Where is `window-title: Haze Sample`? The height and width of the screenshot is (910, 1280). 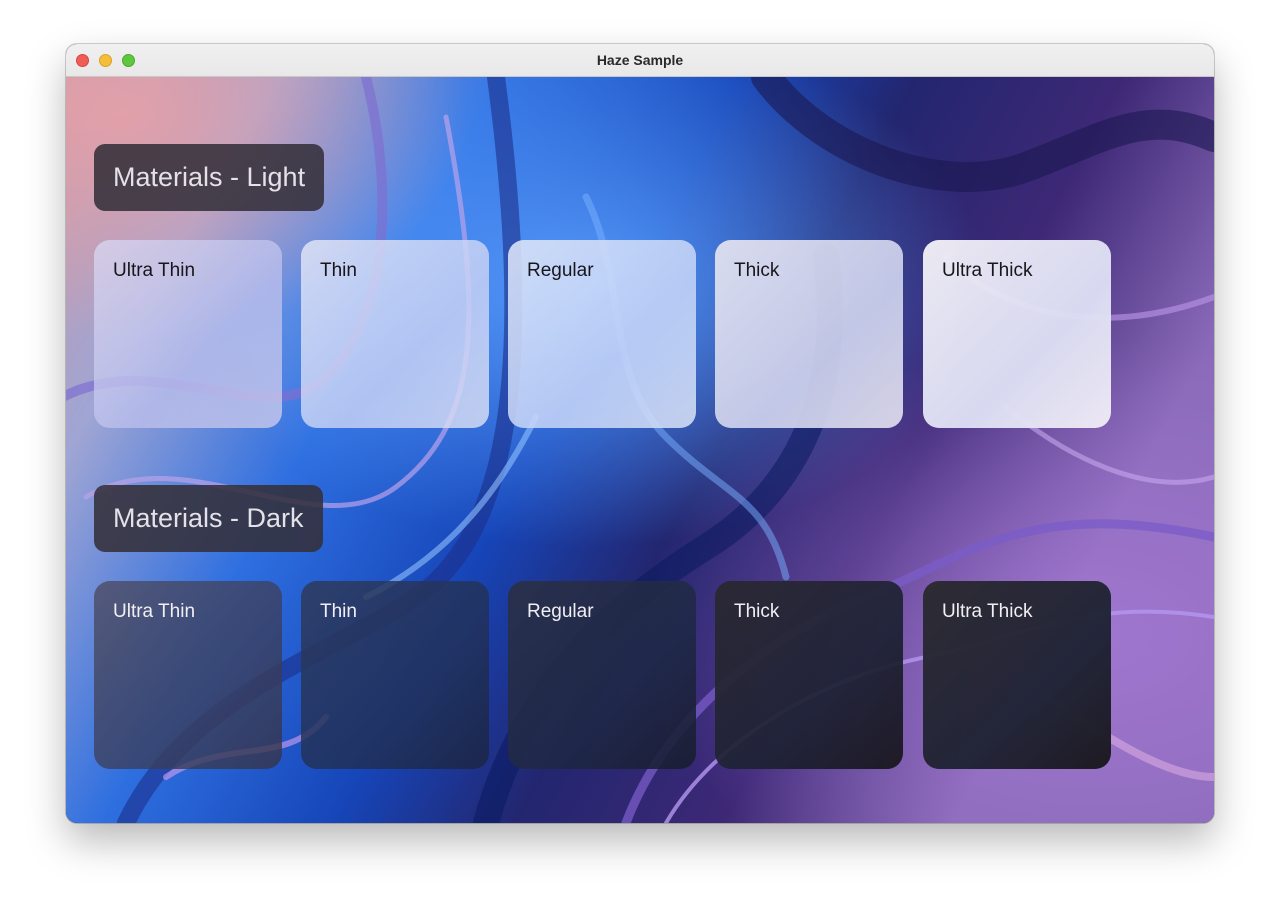
window-title: Haze Sample is located at coordinates (640, 60).